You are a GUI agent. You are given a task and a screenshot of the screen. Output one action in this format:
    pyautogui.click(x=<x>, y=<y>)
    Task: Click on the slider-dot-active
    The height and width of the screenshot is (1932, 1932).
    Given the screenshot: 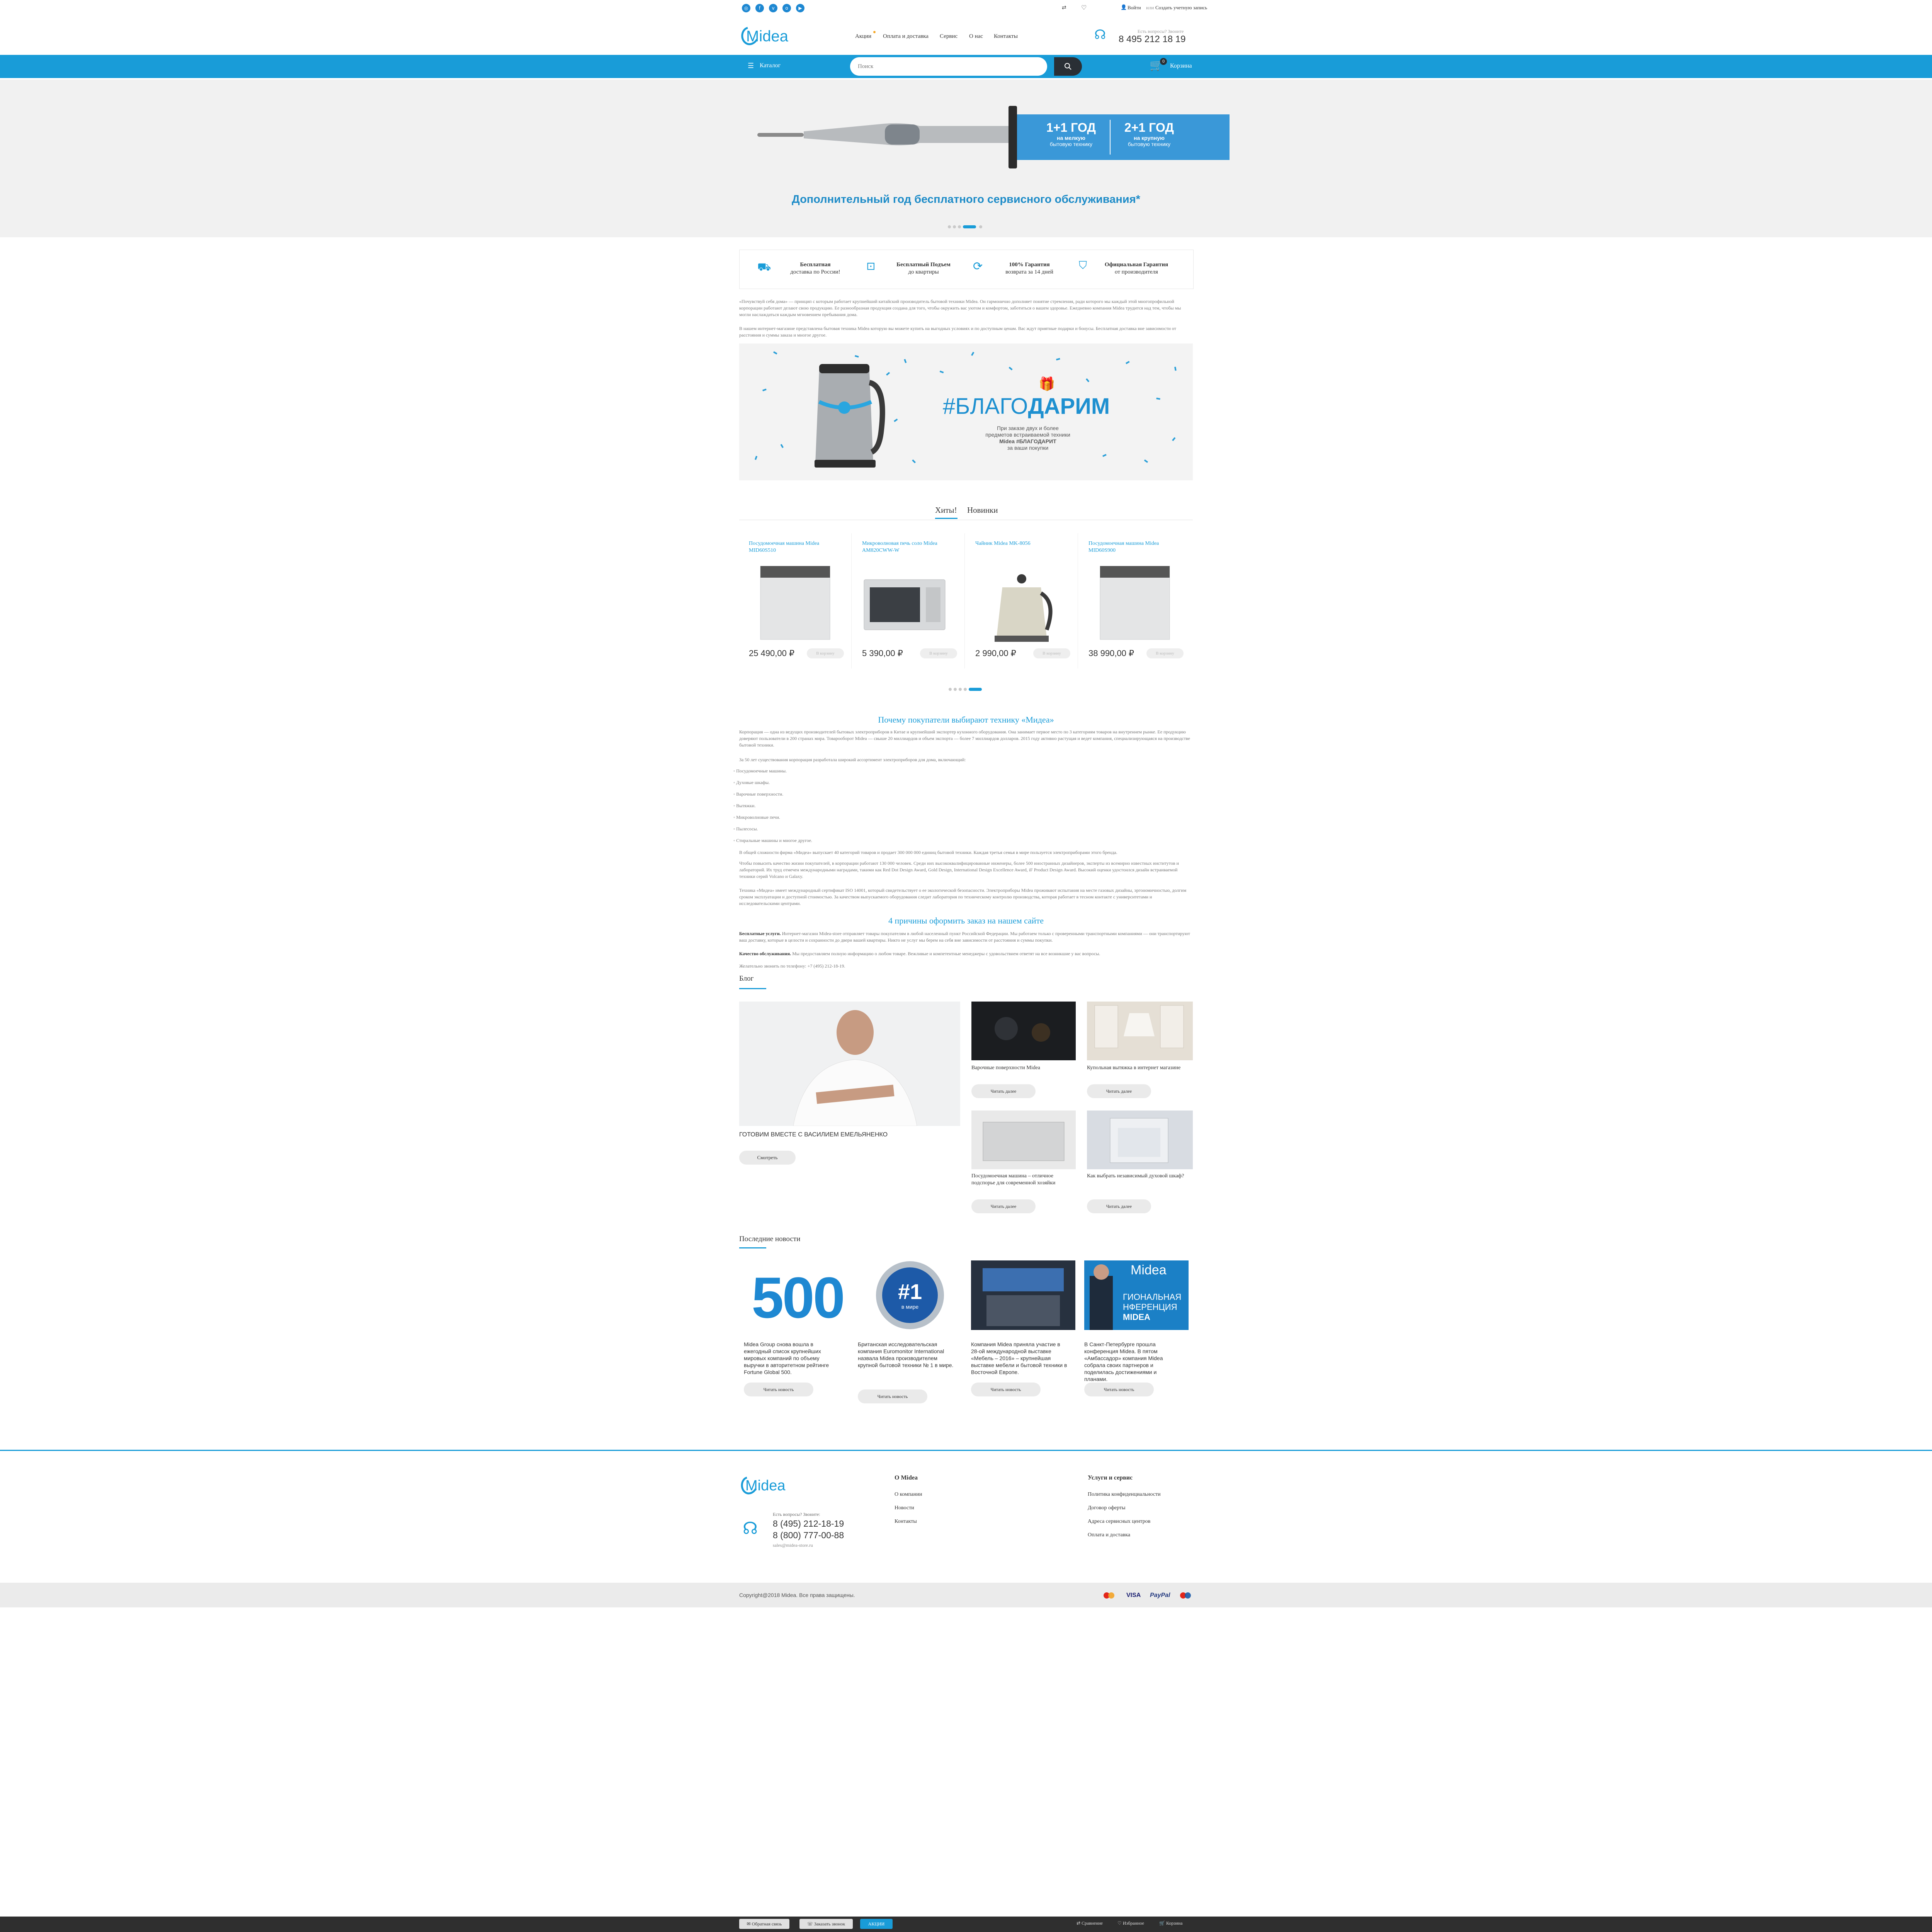 What is the action you would take?
    pyautogui.click(x=970, y=227)
    